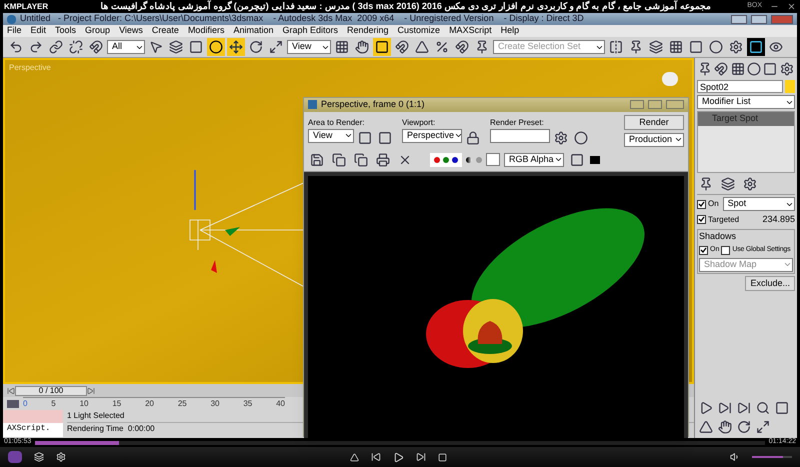 This screenshot has height=467, width=800. Describe the element at coordinates (84, 404) in the screenshot. I see `tick-label: 10` at that location.